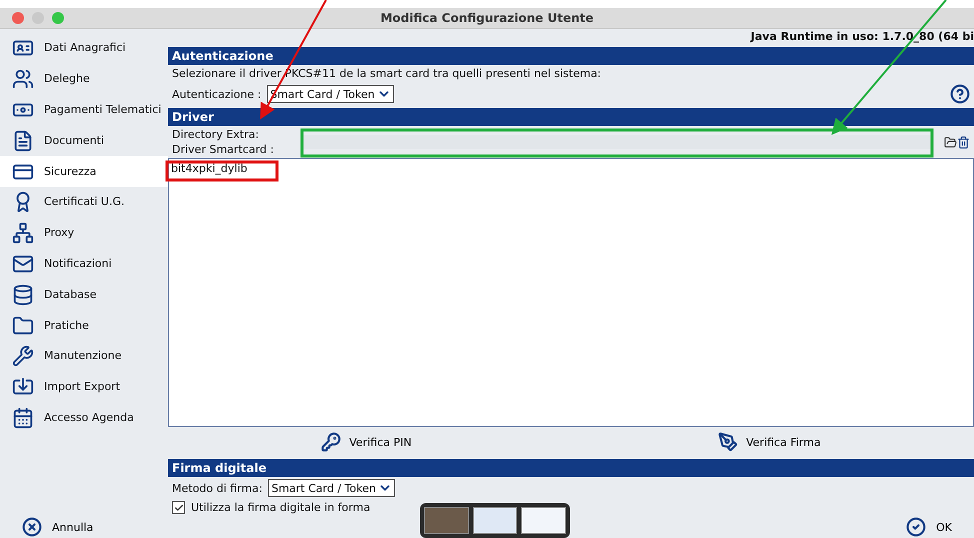 Image resolution: width=974 pixels, height=538 pixels. I want to click on trash-icon, so click(963, 142).